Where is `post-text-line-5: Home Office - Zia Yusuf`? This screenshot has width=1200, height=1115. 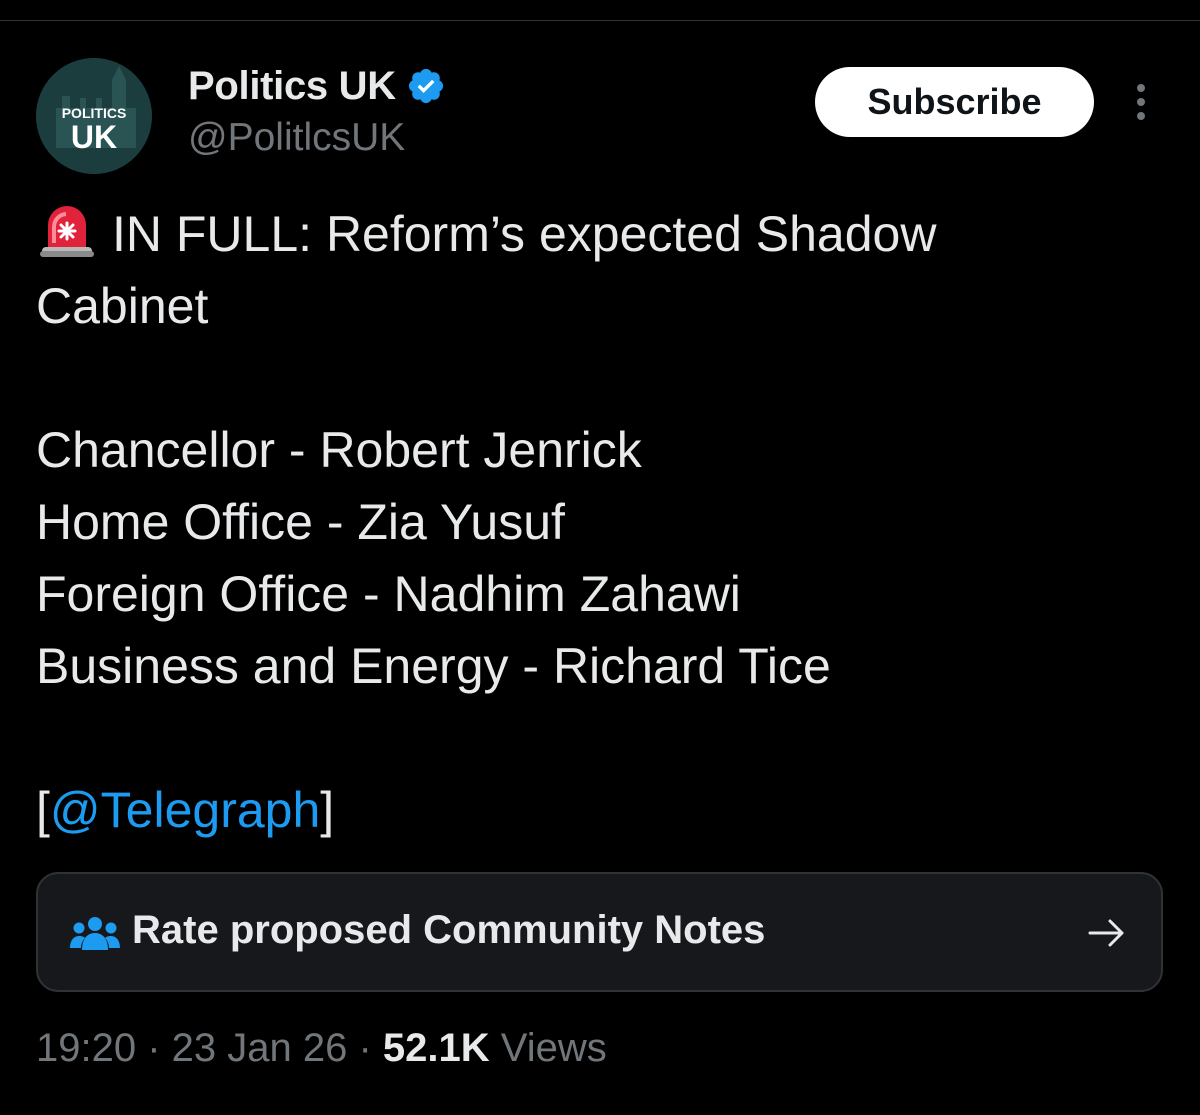 post-text-line-5: Home Office - Zia Yusuf is located at coordinates (300, 522).